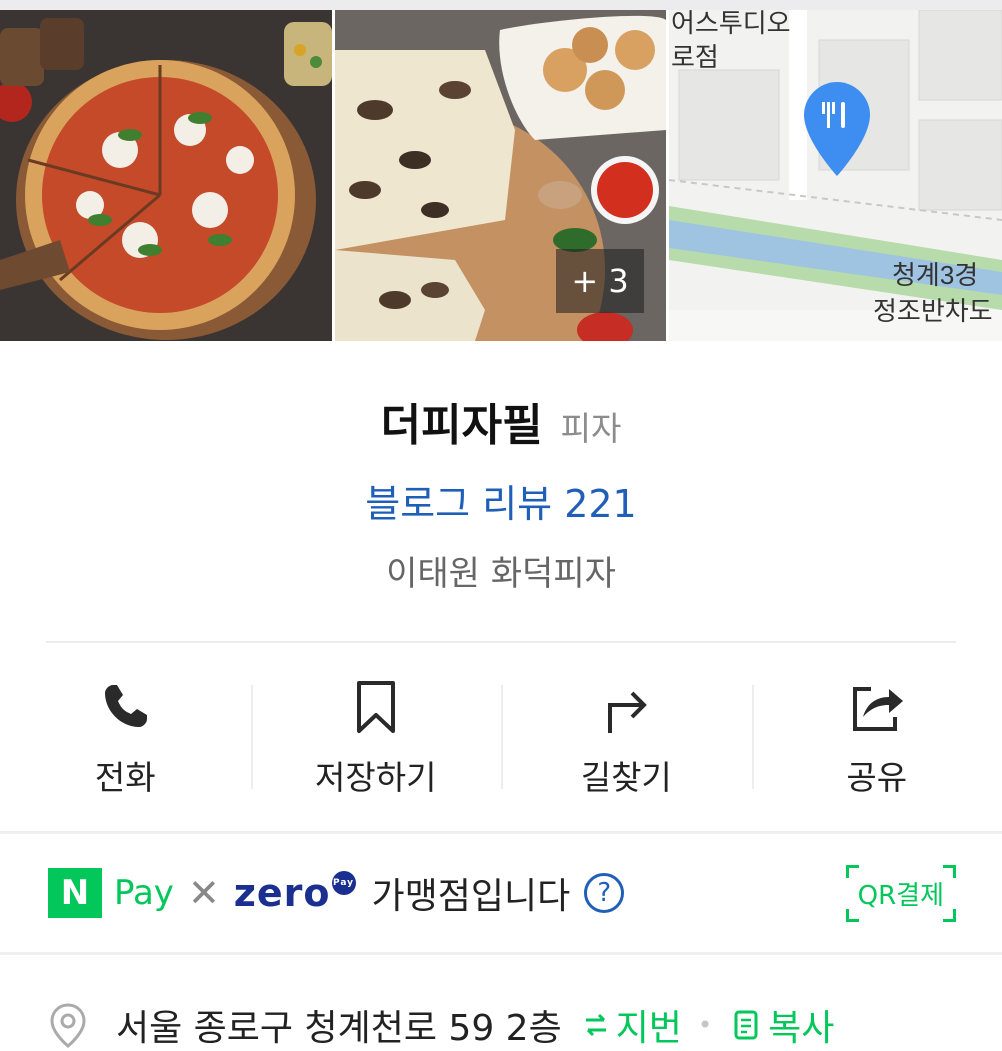  What do you see at coordinates (649, 1025) in the screenshot?
I see `jibun-label: 지번` at bounding box center [649, 1025].